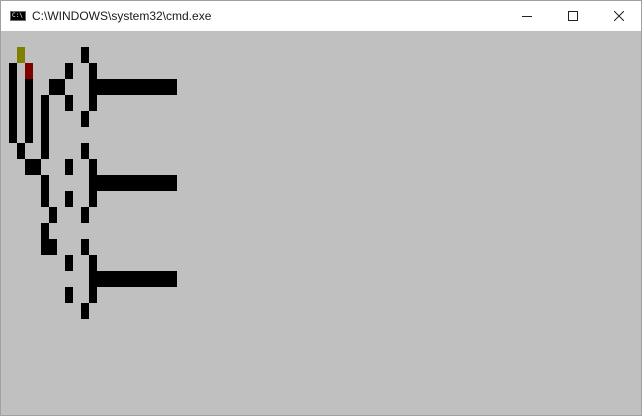 The width and height of the screenshot is (642, 416). I want to click on maximize-icon, so click(573, 16).